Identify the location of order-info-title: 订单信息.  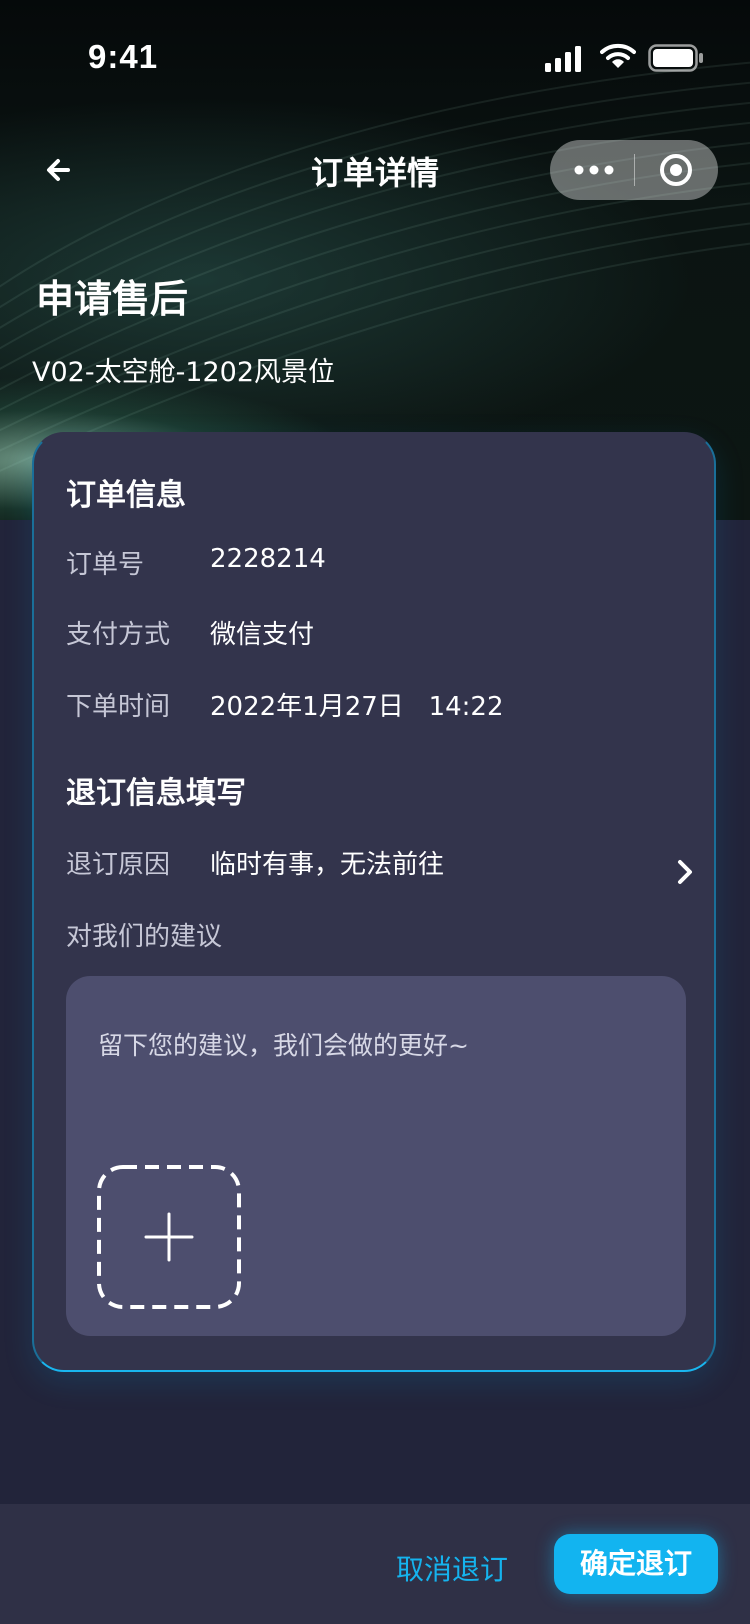
(126, 495).